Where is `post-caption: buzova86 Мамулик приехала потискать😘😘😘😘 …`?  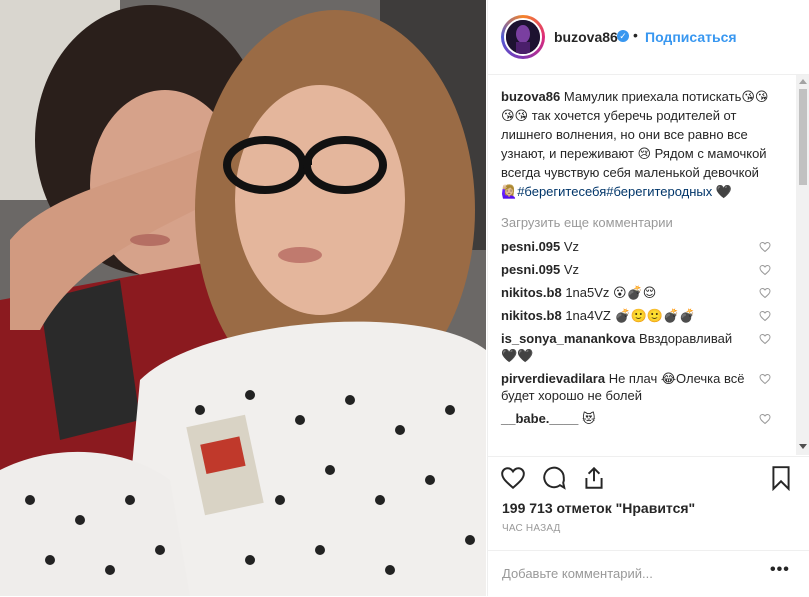
post-caption: buzova86 Мамулик приехала потискать😘😘😘😘 … is located at coordinates (636, 144).